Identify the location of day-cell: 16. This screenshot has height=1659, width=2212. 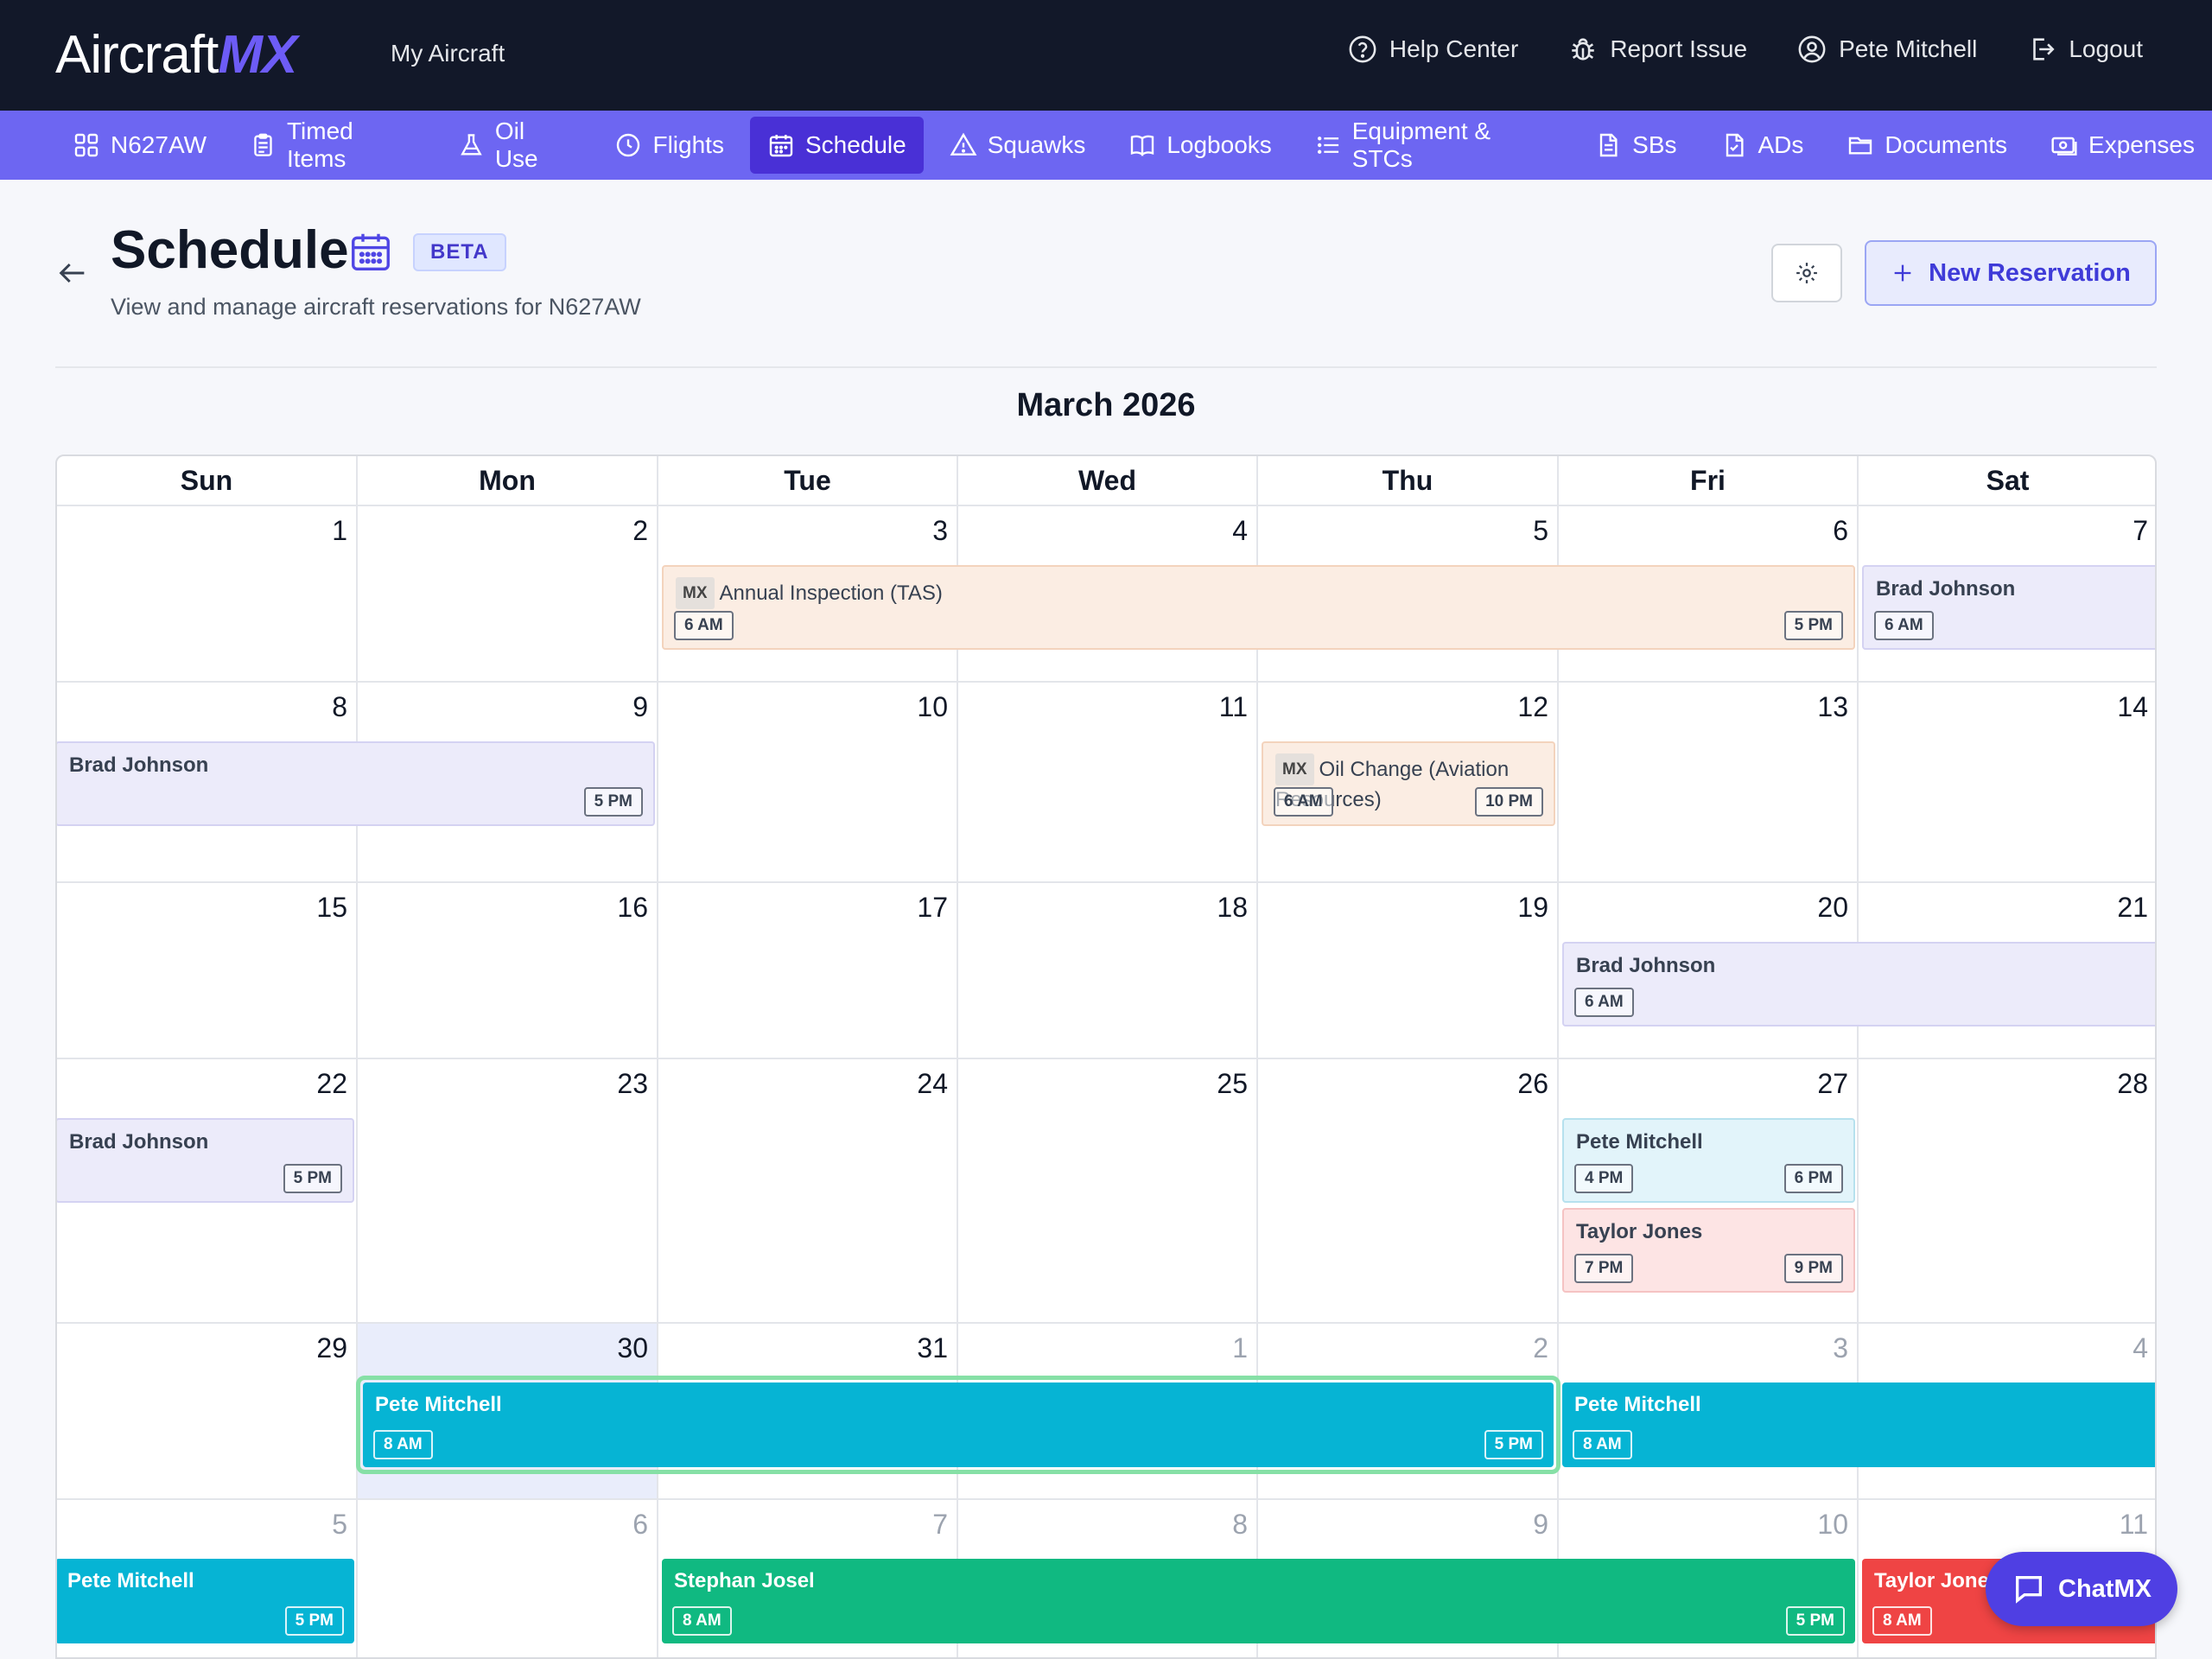
(508, 971).